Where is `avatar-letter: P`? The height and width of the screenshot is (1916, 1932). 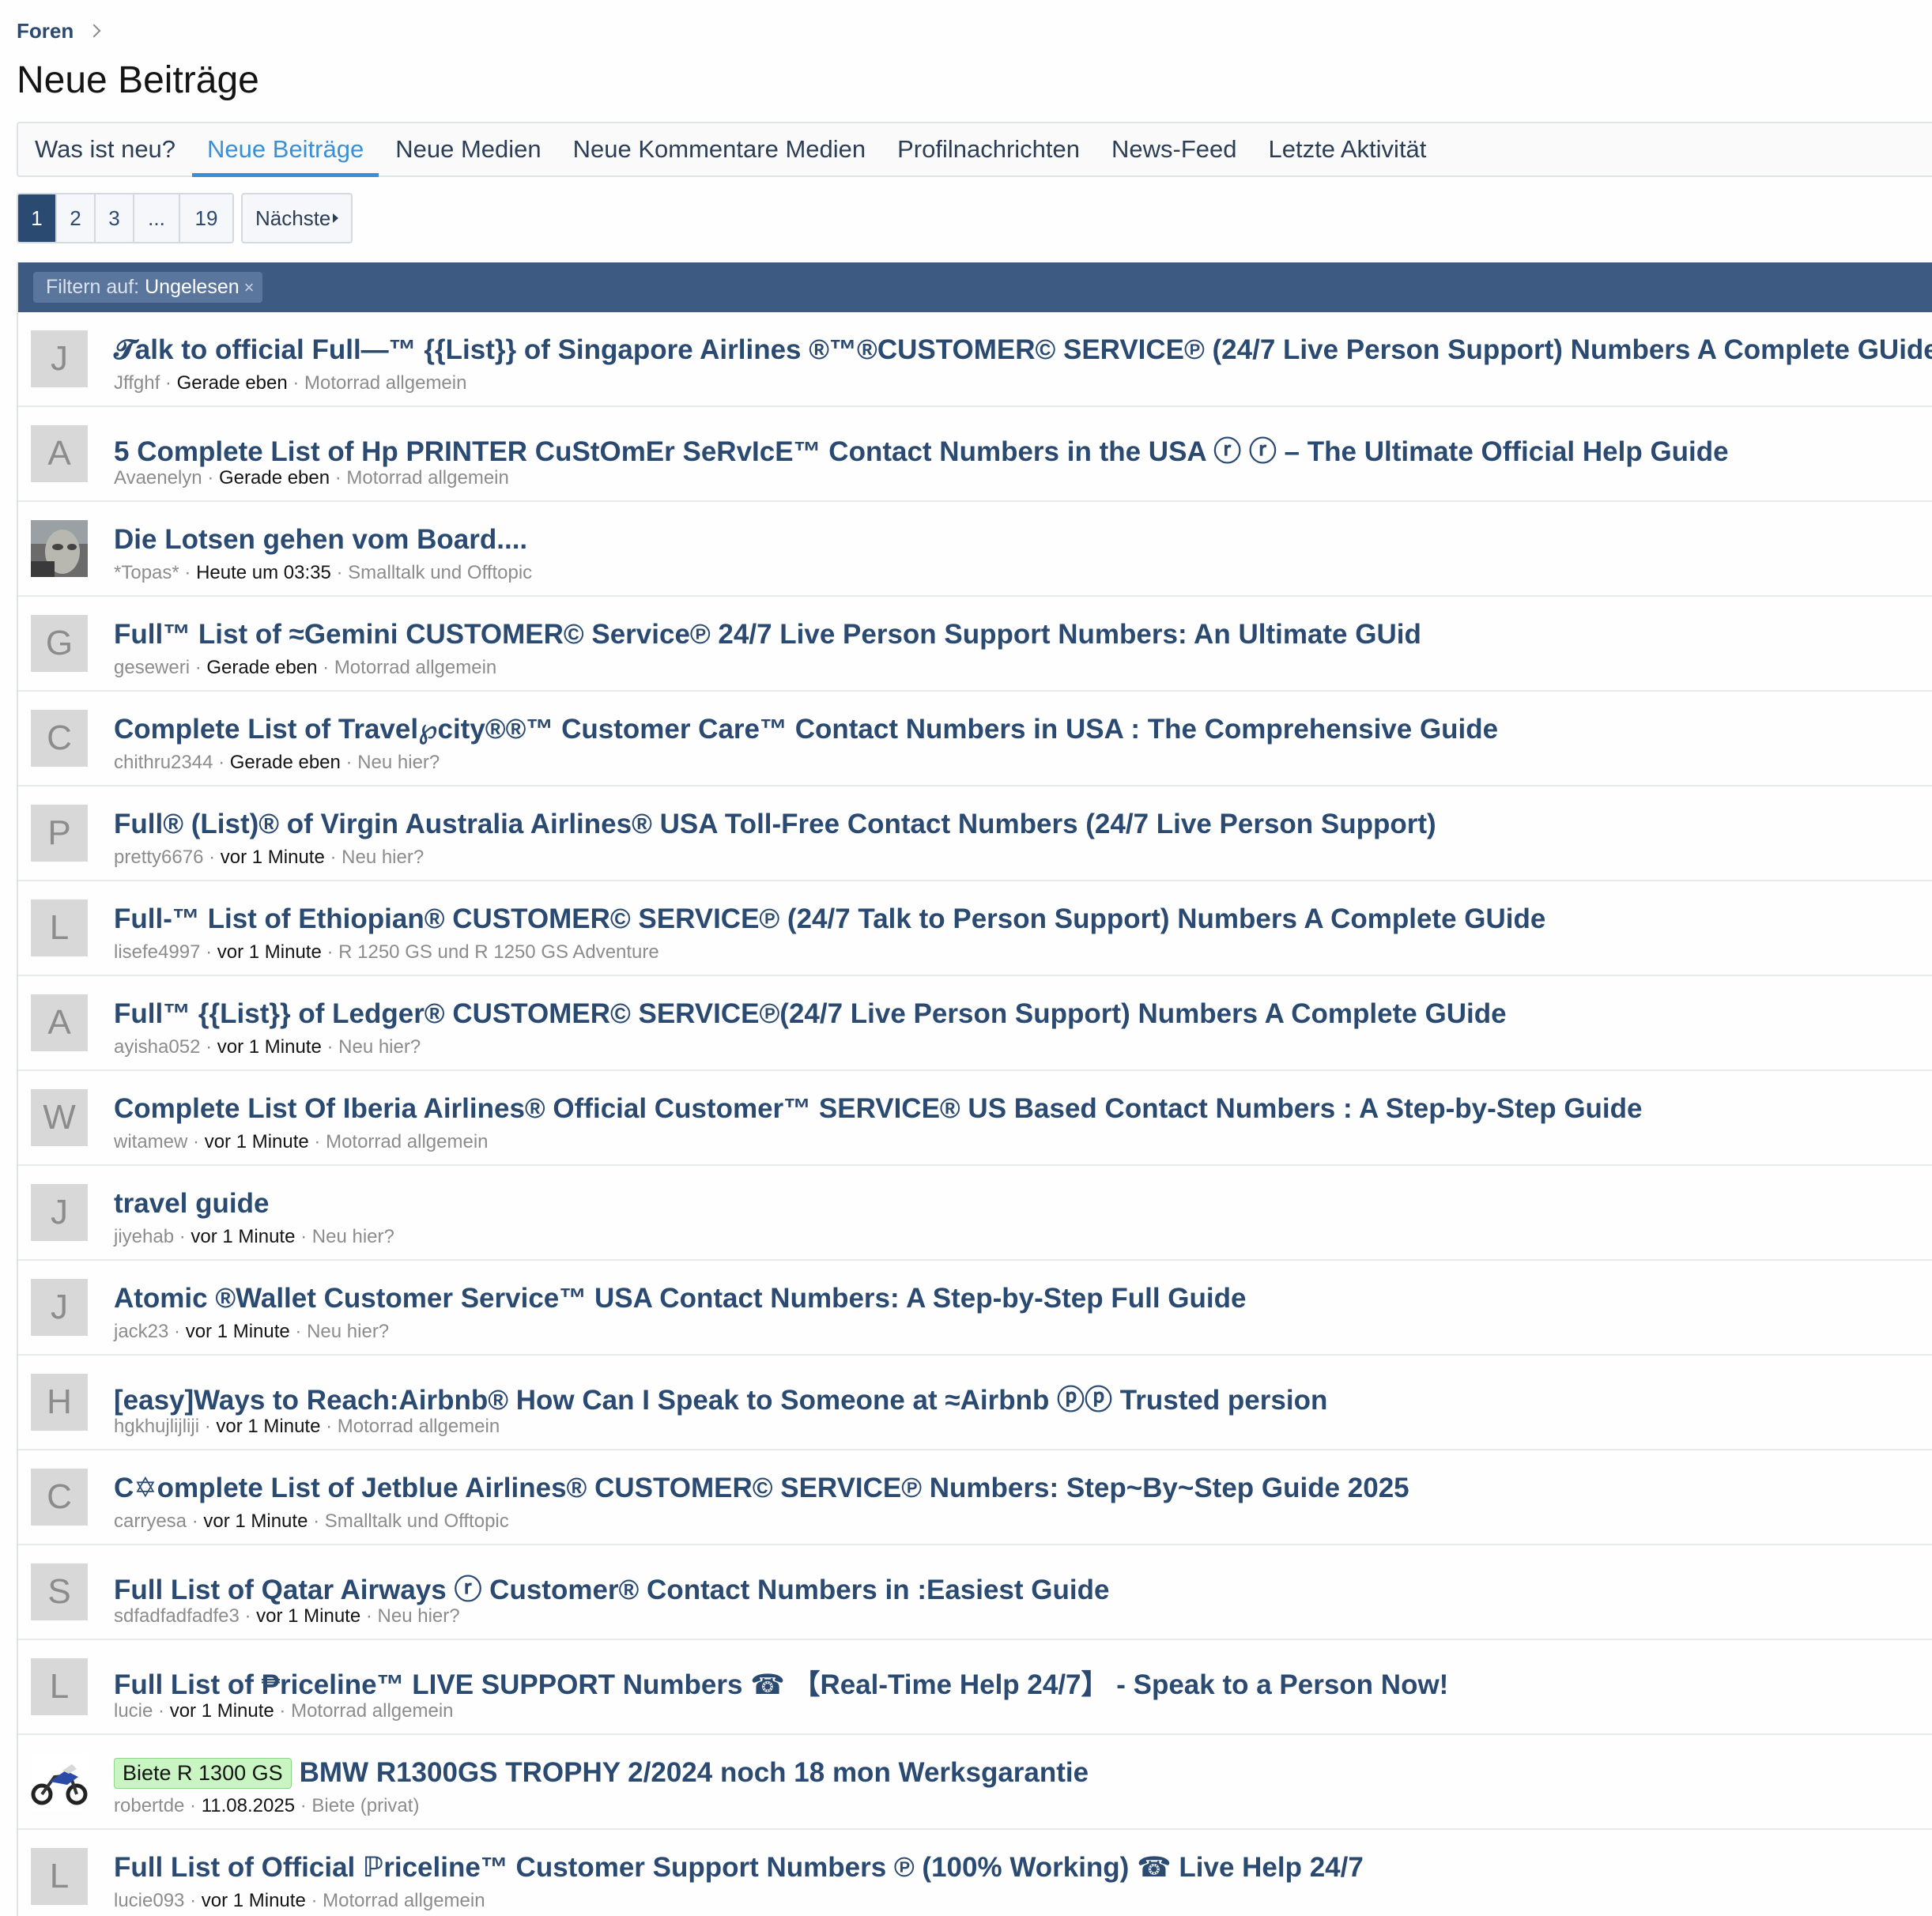
avatar-letter: P is located at coordinates (59, 833).